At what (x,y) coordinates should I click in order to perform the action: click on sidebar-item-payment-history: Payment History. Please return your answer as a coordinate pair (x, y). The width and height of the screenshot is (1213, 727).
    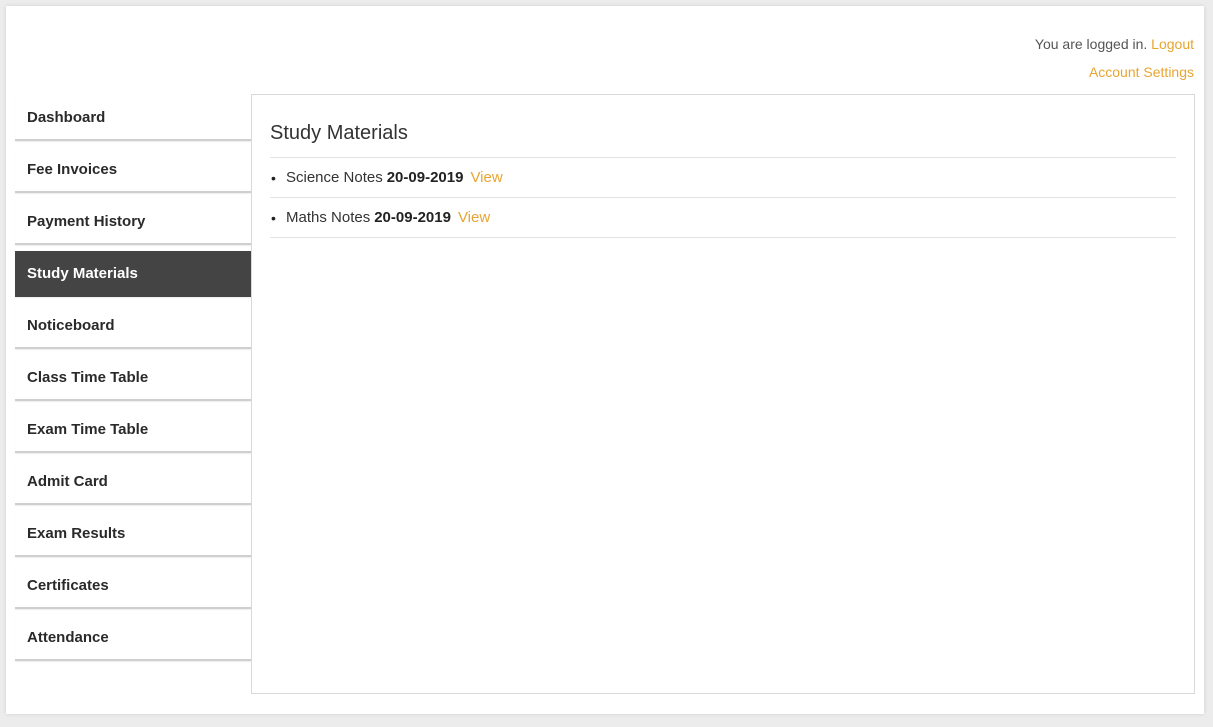
    Looking at the image, I should click on (133, 222).